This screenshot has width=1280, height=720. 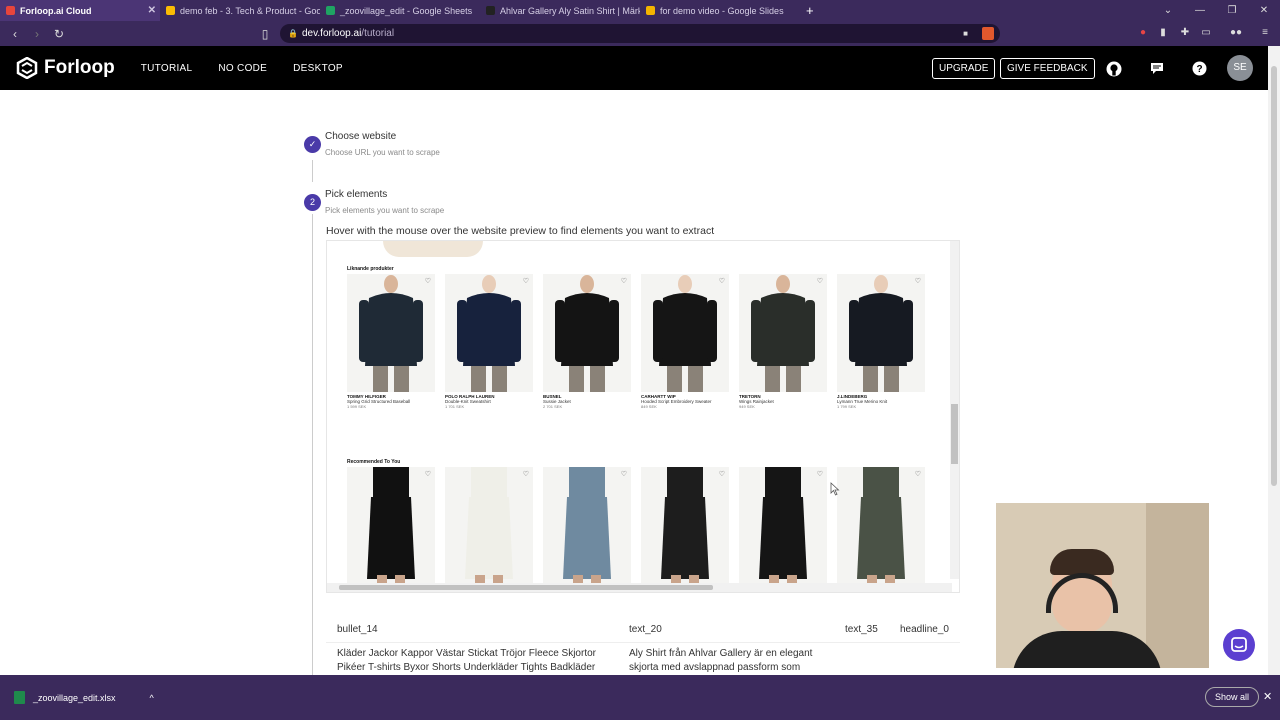 I want to click on tab-0: Forloop.ai Cloud ✕, so click(x=80, y=10).